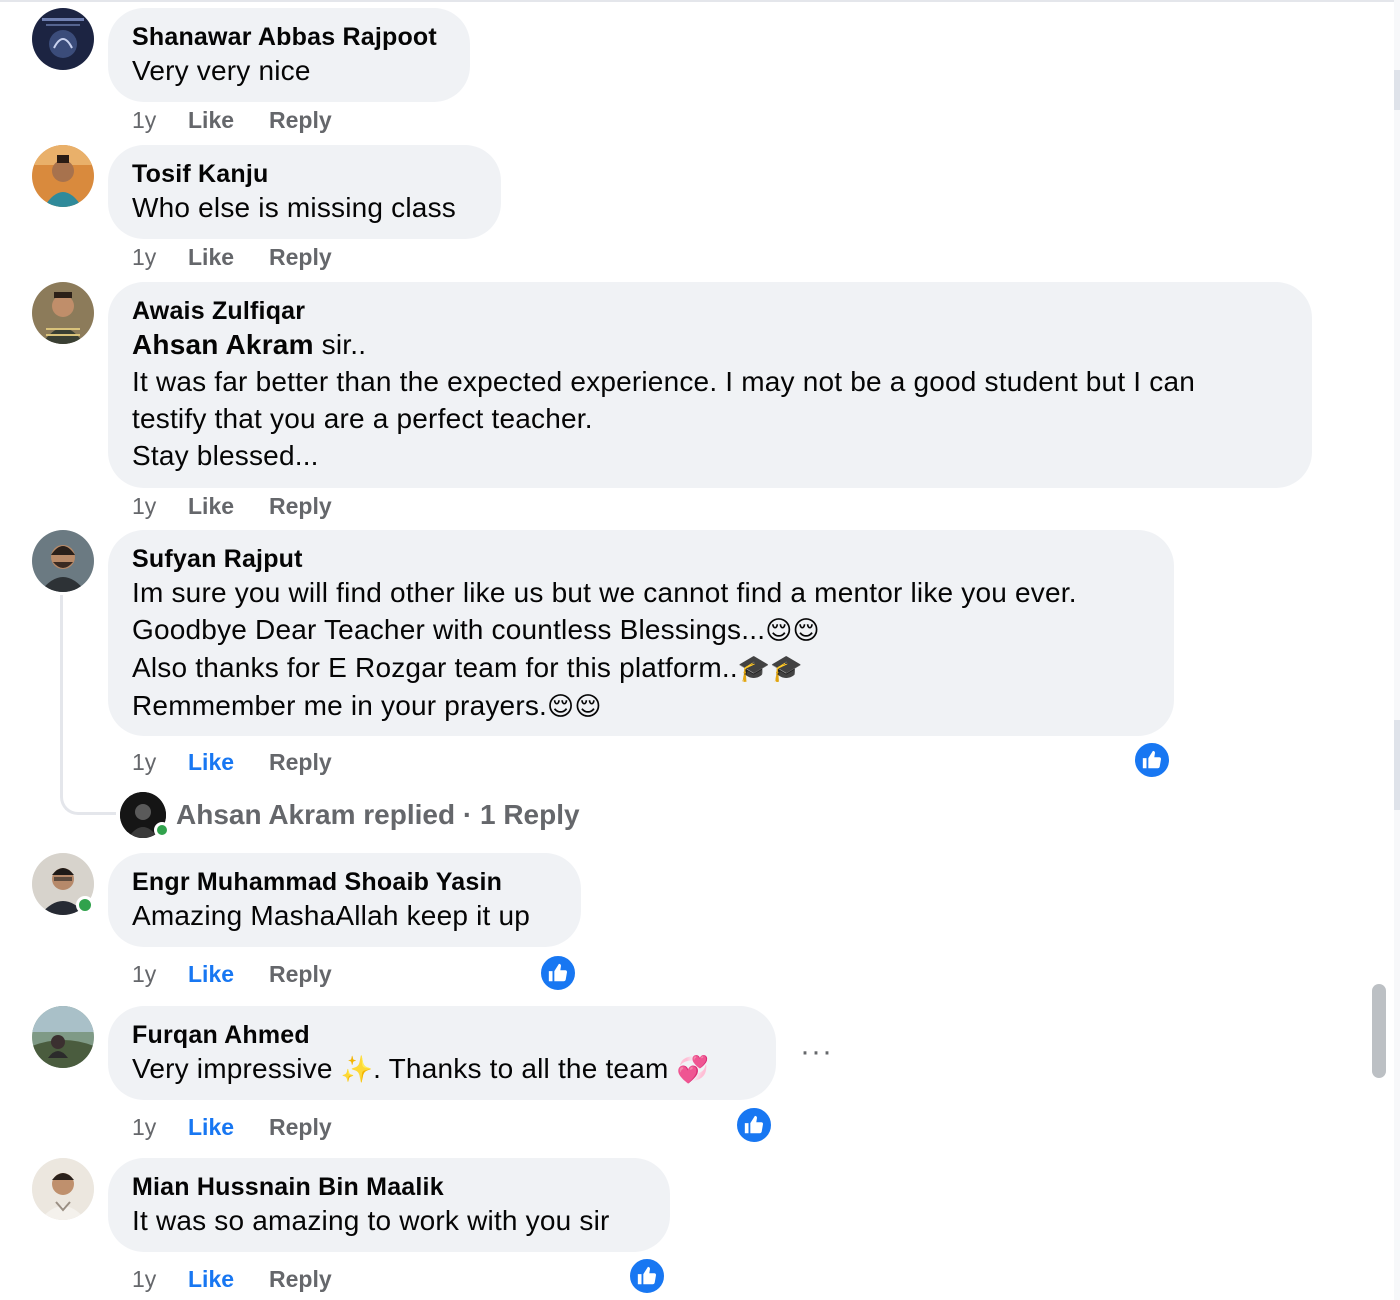 This screenshot has width=1400, height=1300. I want to click on comment-author: Engr Muhammad Shoaib Yasin, so click(344, 882).